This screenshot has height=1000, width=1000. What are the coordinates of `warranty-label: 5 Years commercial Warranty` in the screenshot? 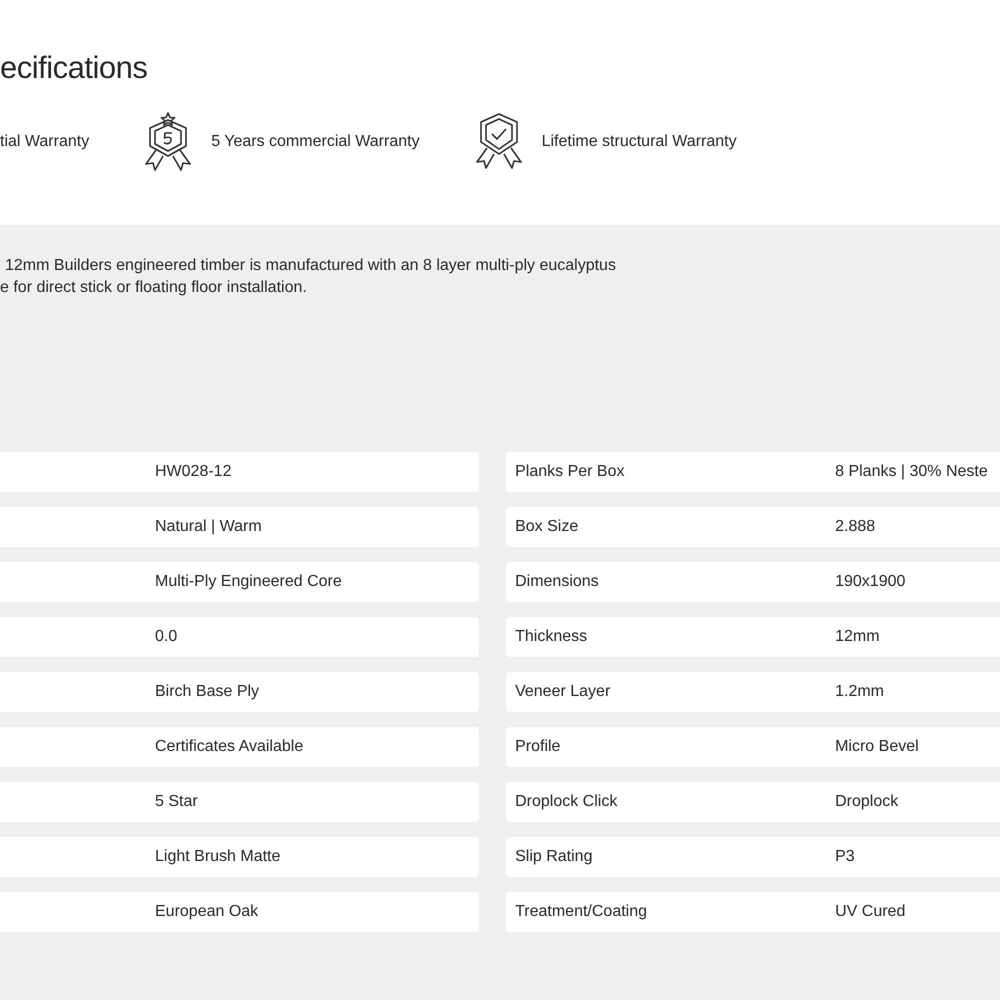 It's located at (315, 142).